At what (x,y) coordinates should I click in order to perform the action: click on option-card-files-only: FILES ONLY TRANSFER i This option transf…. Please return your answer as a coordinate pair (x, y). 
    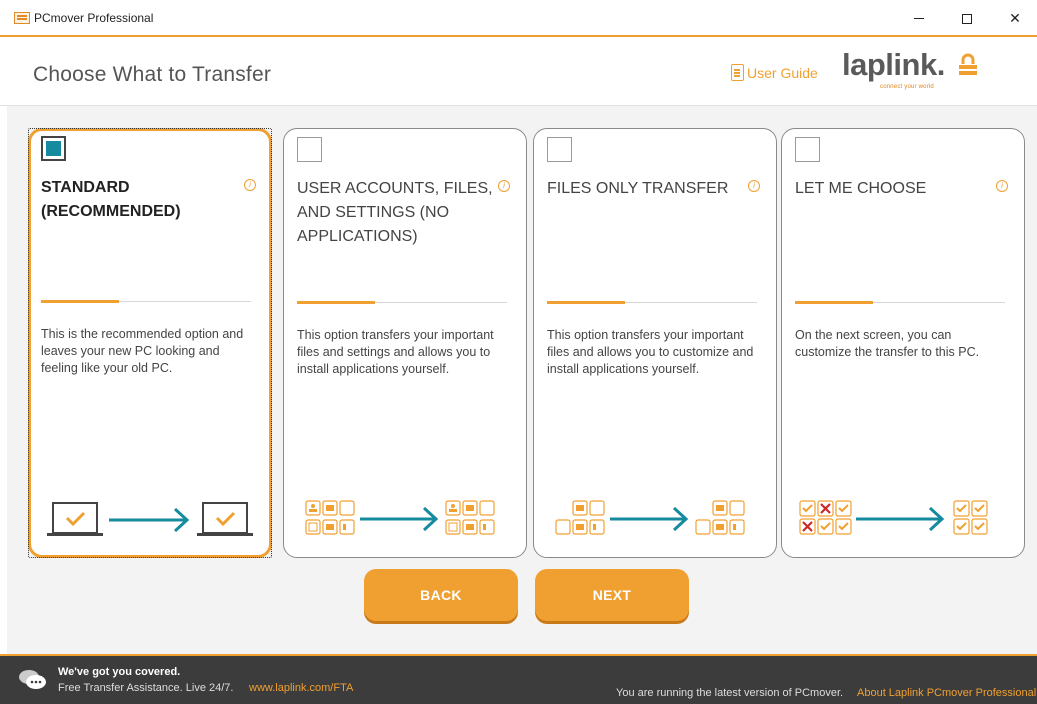
    Looking at the image, I should click on (655, 343).